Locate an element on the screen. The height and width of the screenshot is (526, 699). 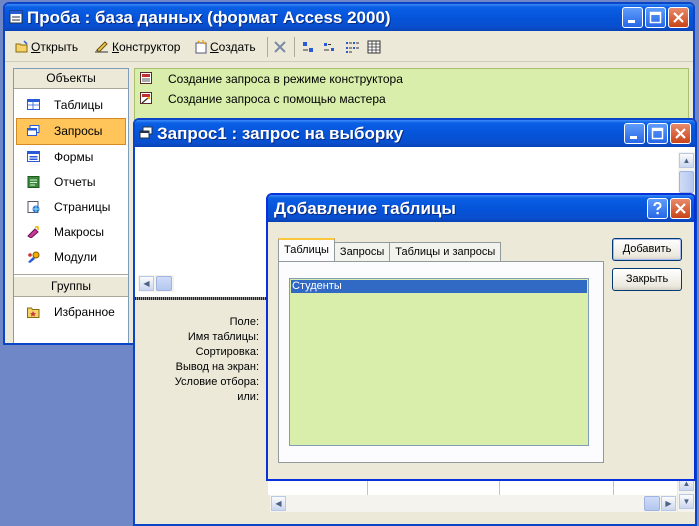
sidebar-item-label: Модули is located at coordinates (75, 257).